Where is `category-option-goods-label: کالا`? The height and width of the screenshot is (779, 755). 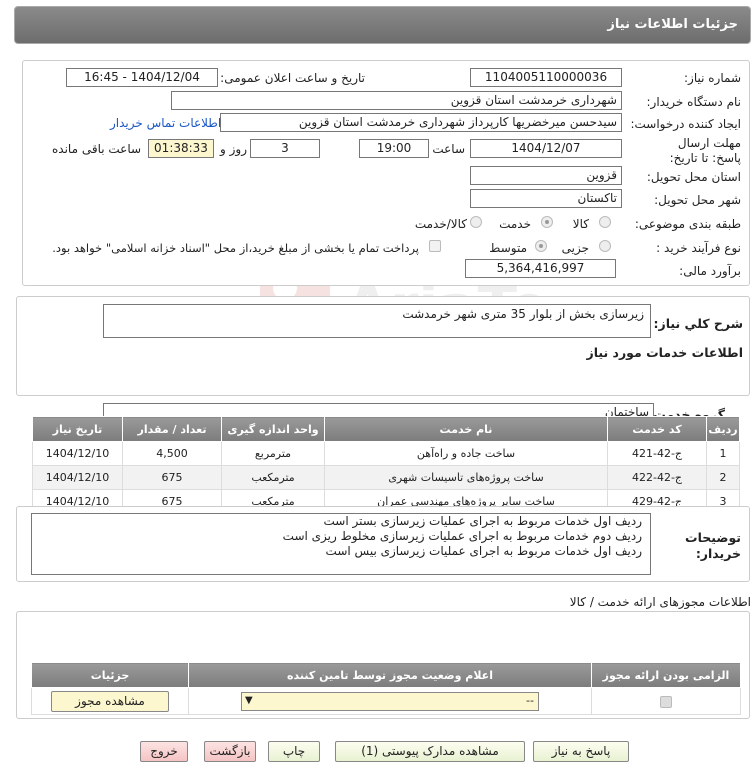 category-option-goods-label: کالا is located at coordinates (580, 224).